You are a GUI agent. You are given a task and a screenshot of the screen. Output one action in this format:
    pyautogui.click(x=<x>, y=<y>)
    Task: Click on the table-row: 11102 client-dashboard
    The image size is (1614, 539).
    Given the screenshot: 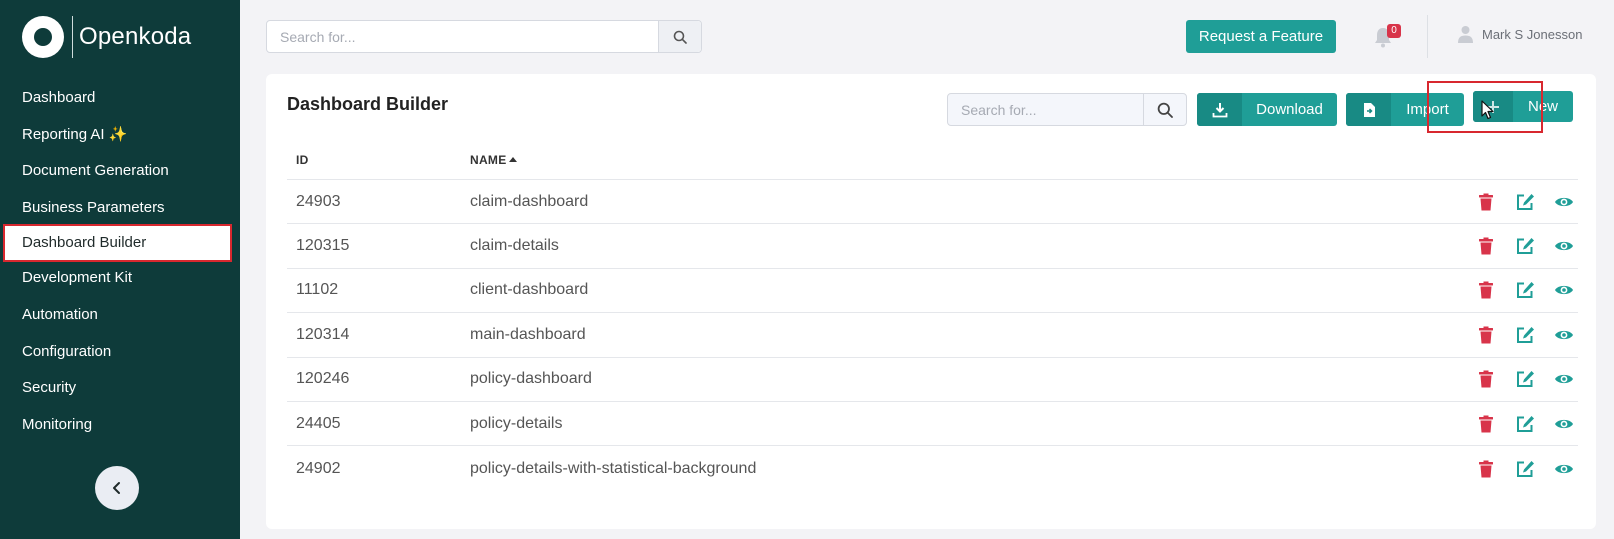 What is the action you would take?
    pyautogui.click(x=932, y=291)
    